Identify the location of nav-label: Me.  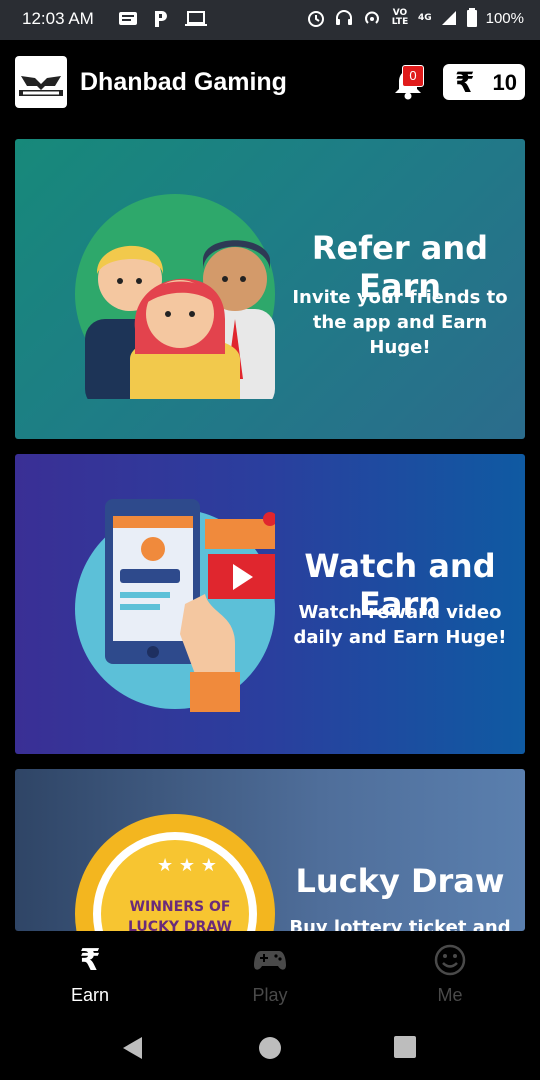
(450, 995).